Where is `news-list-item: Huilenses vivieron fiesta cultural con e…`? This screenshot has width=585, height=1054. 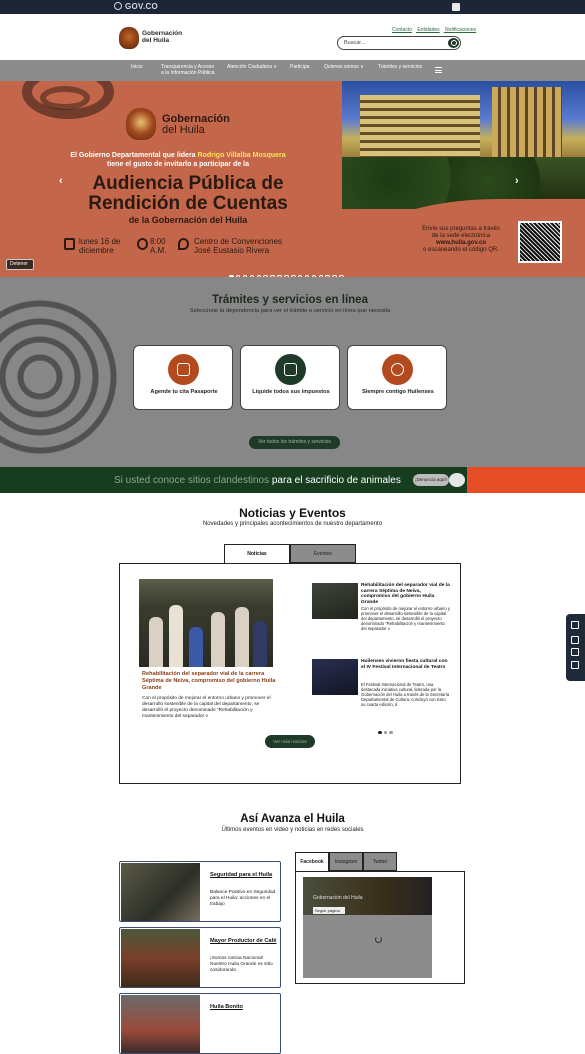
news-list-item: Huilenses vivieron fiesta cultural con e… is located at coordinates (382, 683).